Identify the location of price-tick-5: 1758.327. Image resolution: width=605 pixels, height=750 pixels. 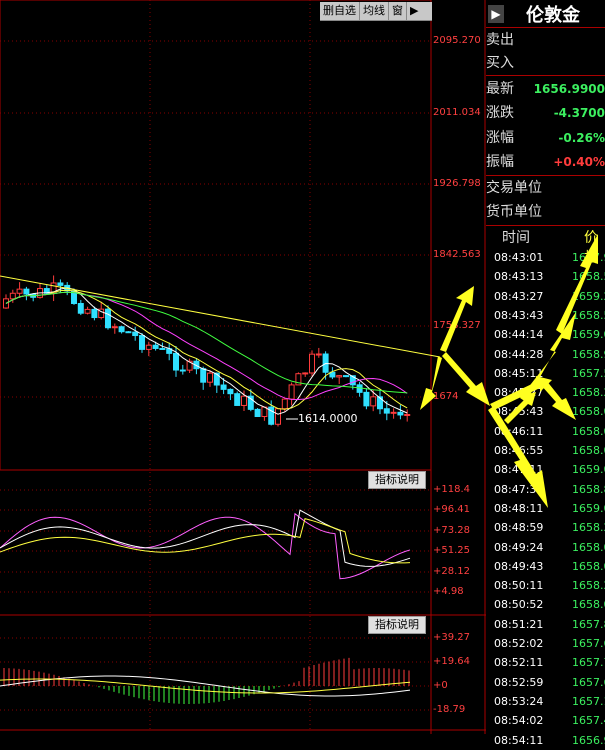
(457, 325).